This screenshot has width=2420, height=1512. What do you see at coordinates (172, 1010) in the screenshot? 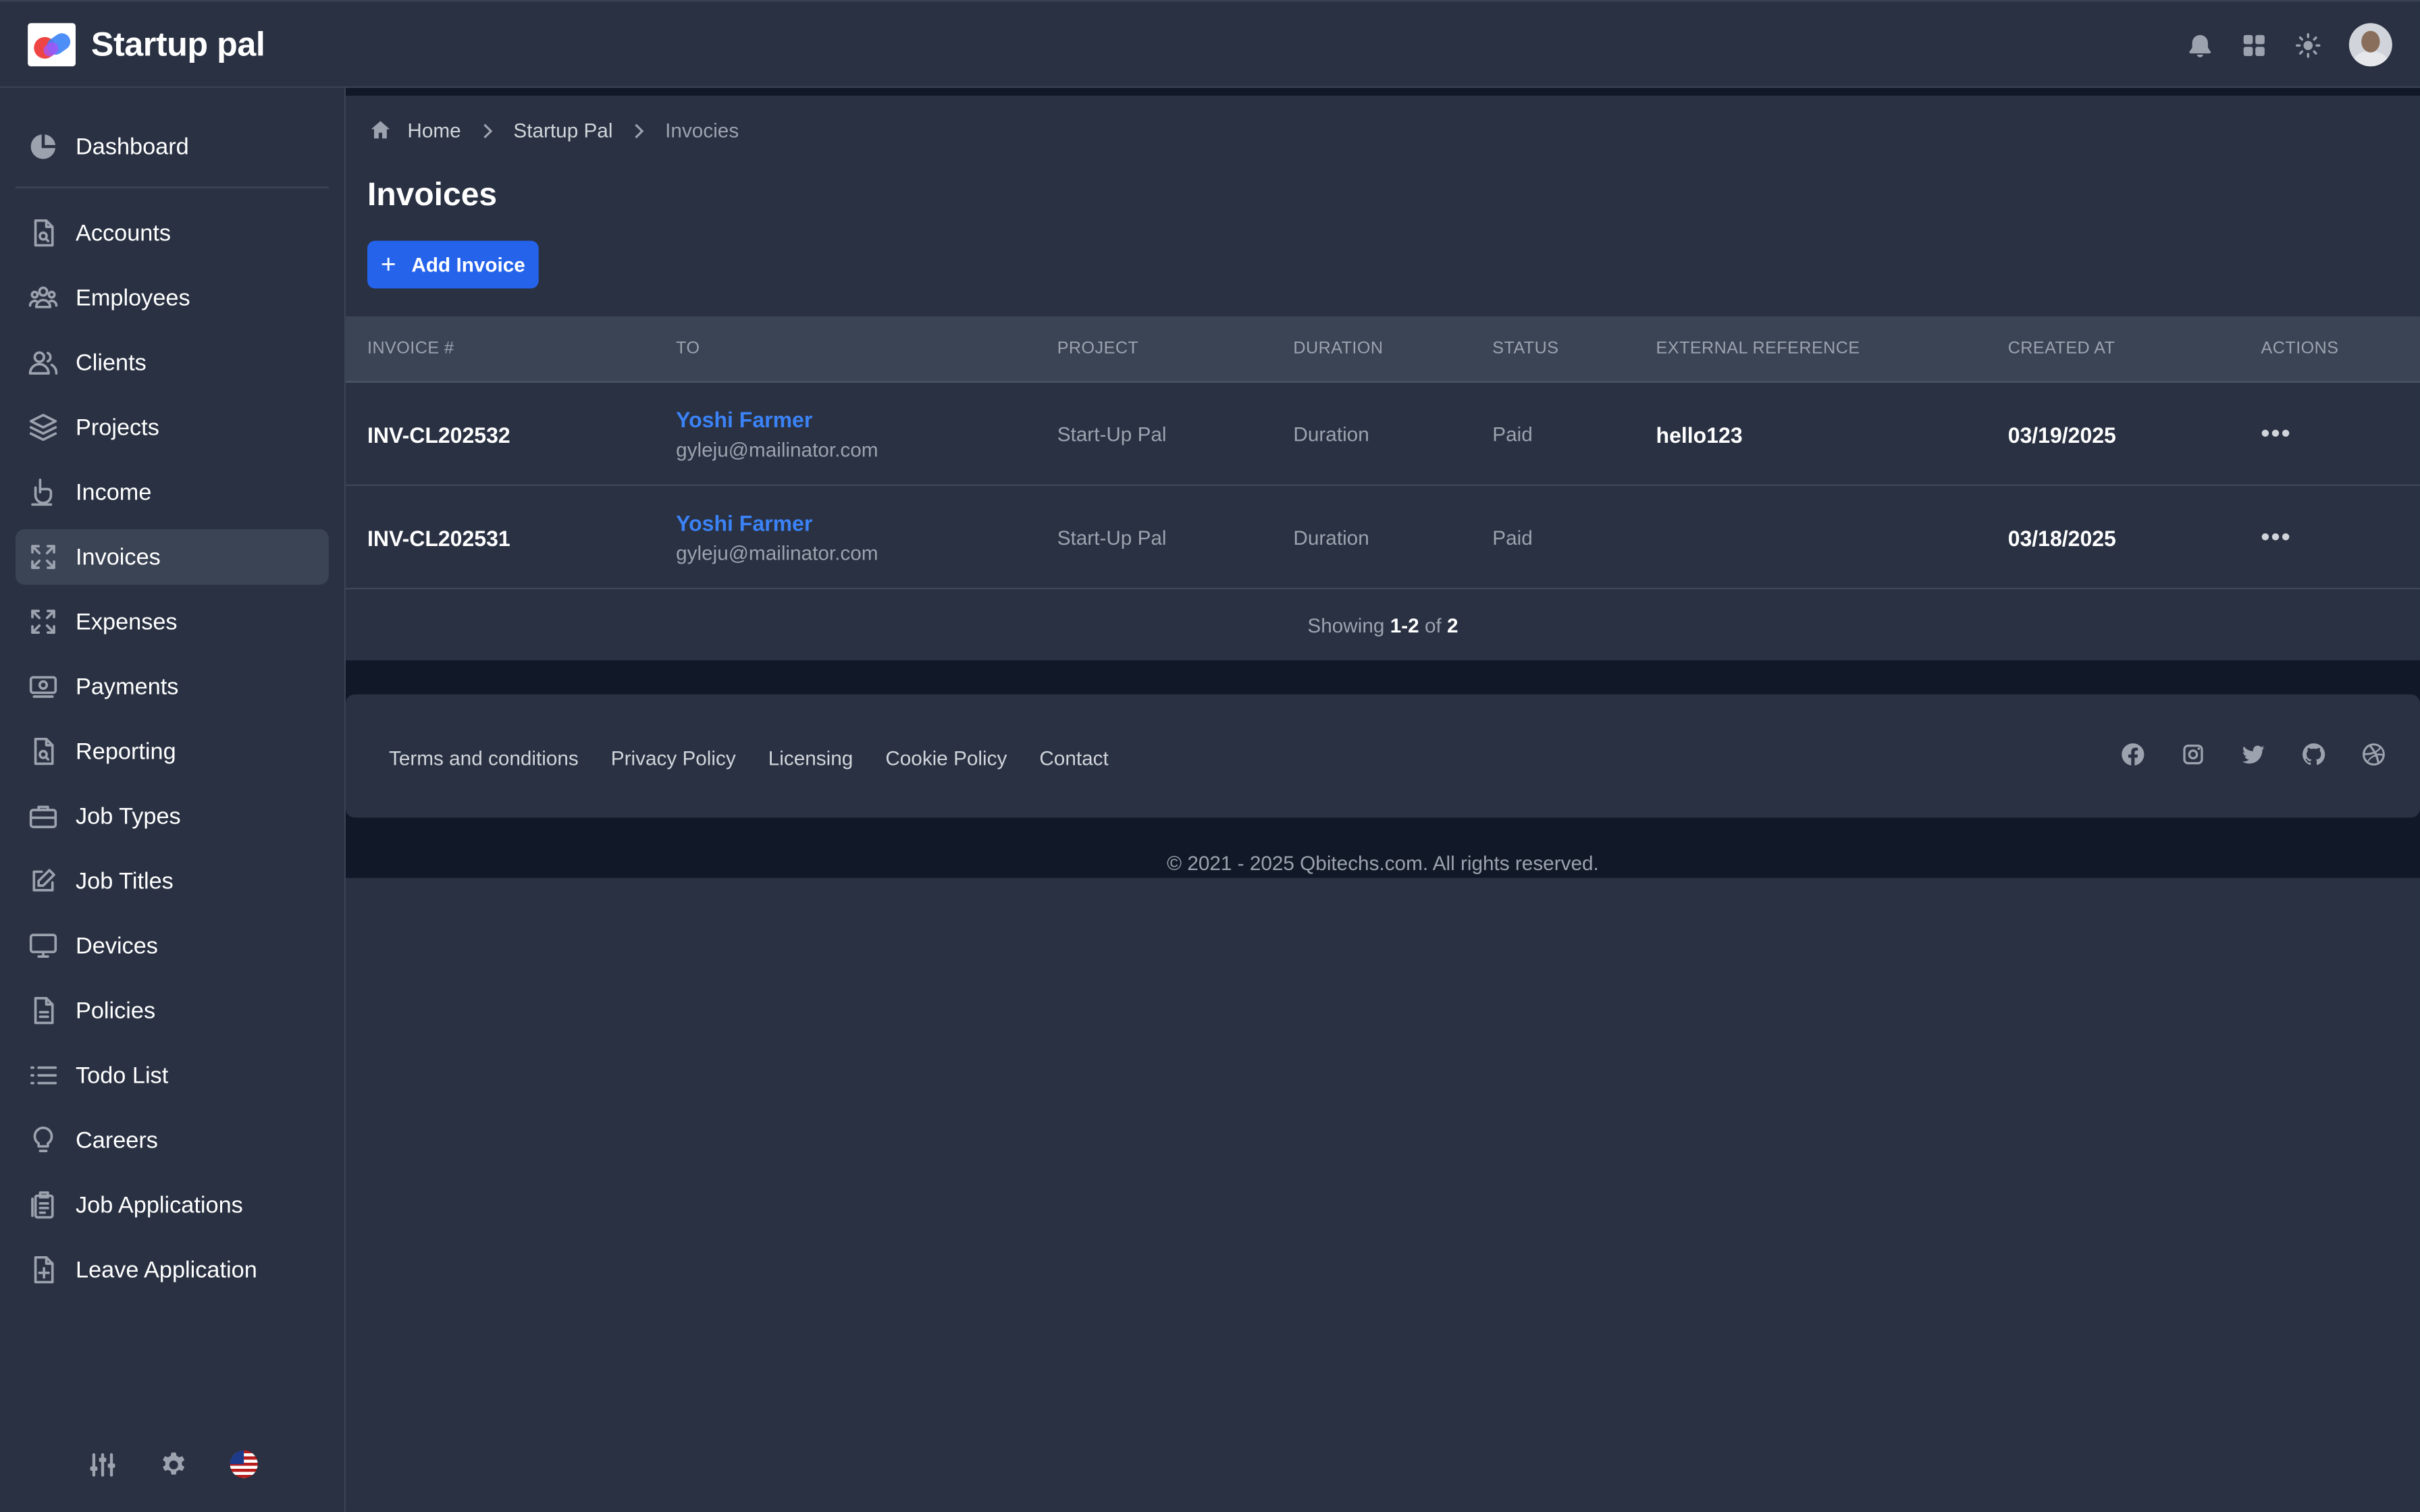
I see `sidebar-item-policies: Policies` at bounding box center [172, 1010].